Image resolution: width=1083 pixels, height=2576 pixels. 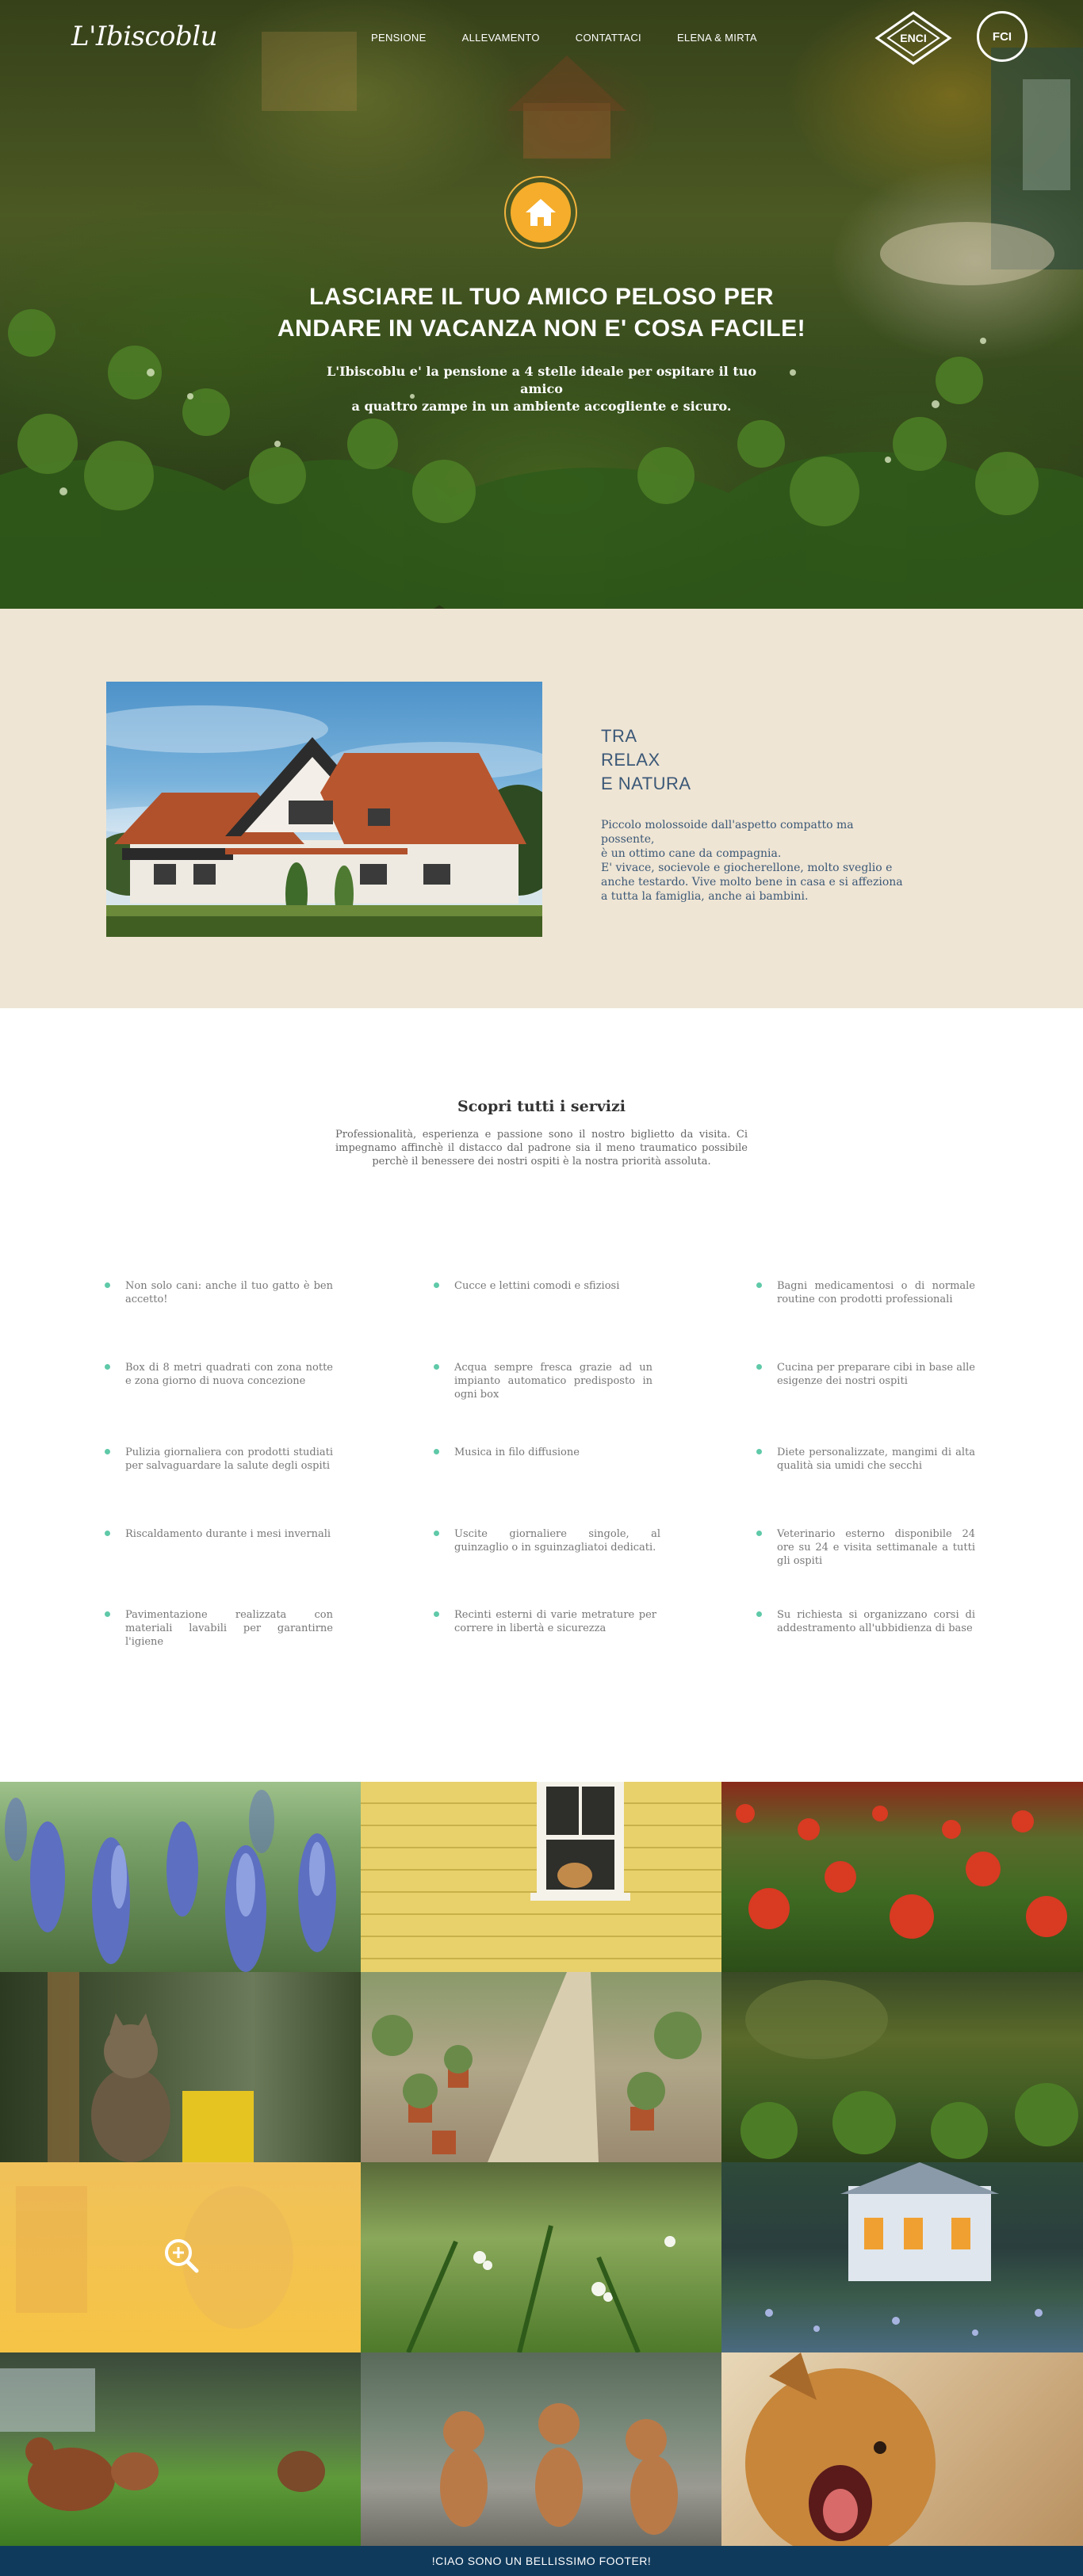 I want to click on enci-badge-label: ENCI, so click(x=913, y=38).